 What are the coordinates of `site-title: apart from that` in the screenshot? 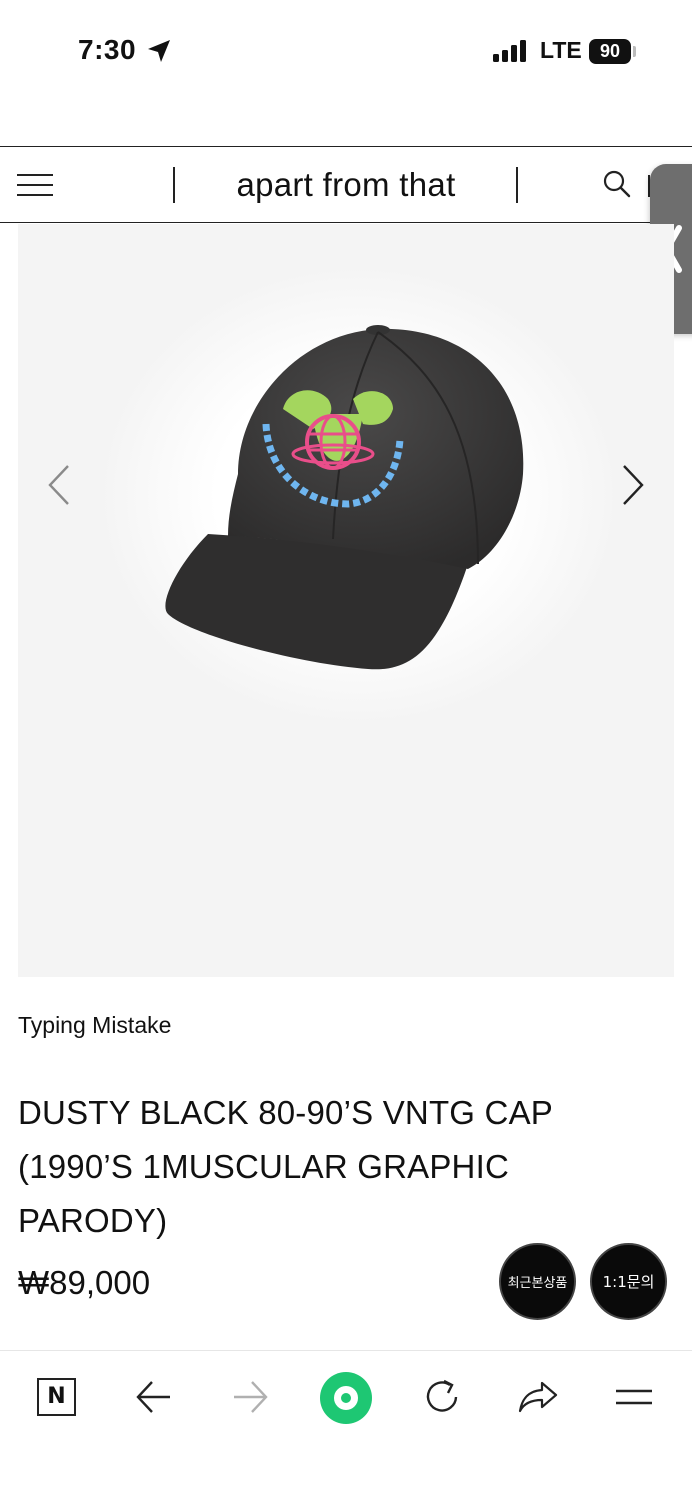 It's located at (346, 185).